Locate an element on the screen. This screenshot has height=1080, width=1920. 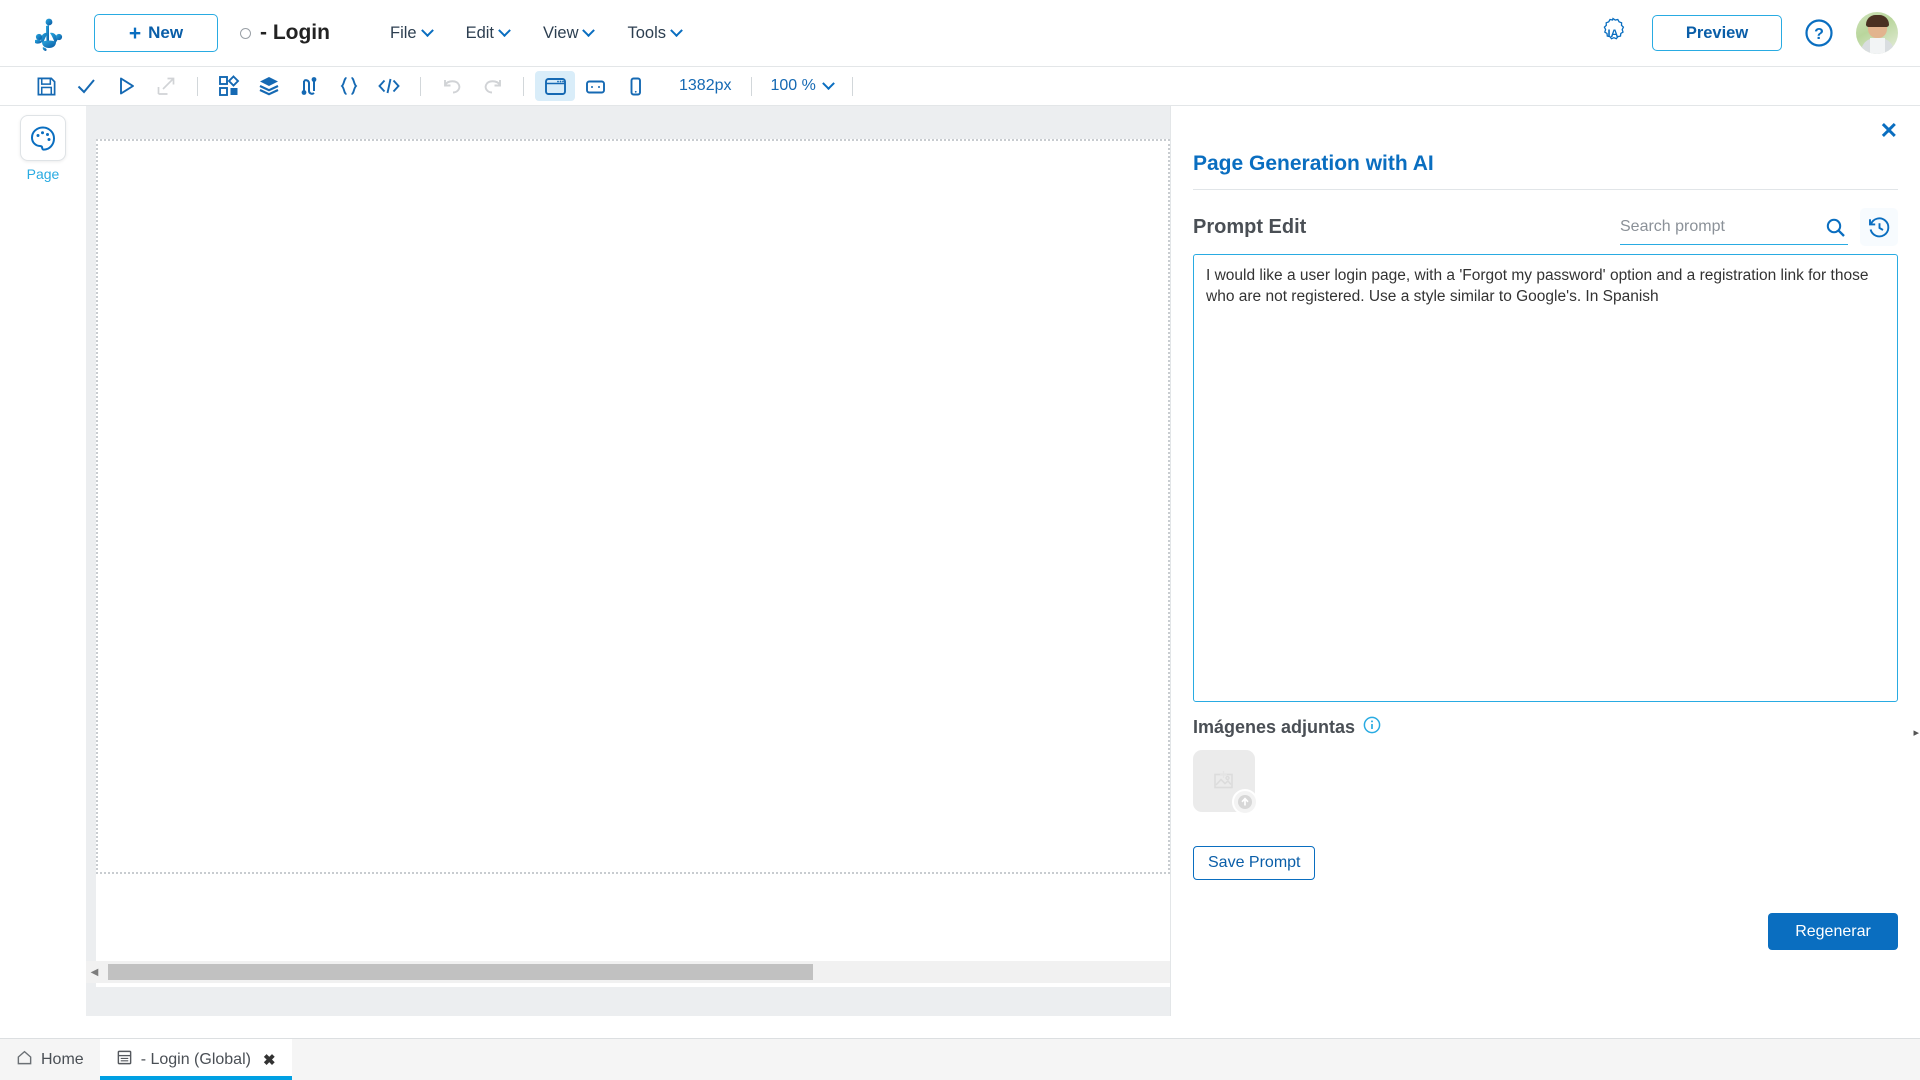
bottom-tab-login-label: - Login (Global) is located at coordinates (195, 1059).